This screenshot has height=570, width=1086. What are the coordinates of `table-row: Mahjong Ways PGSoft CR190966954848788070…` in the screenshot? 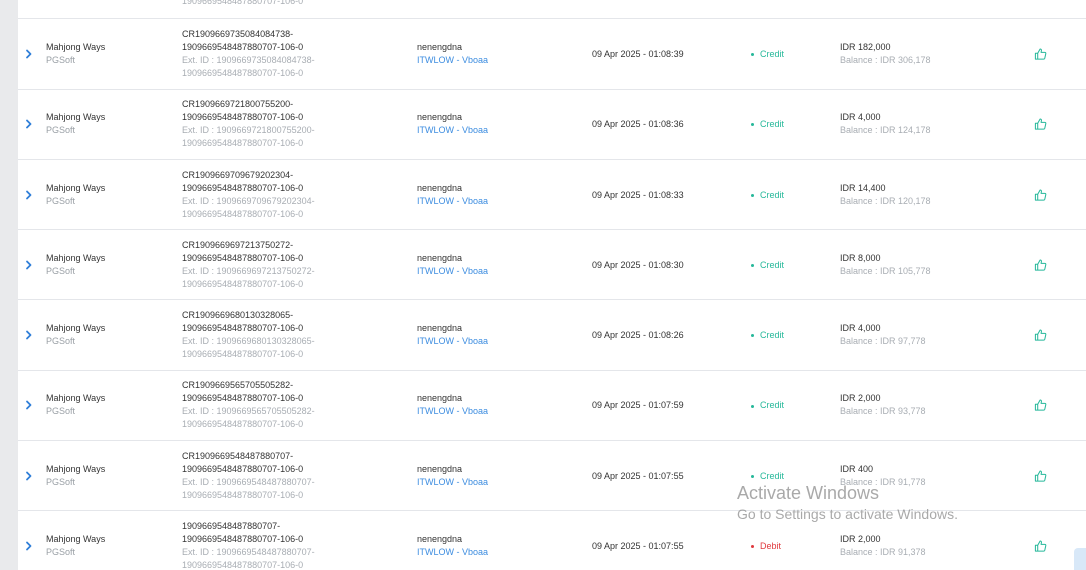 It's located at (552, 476).